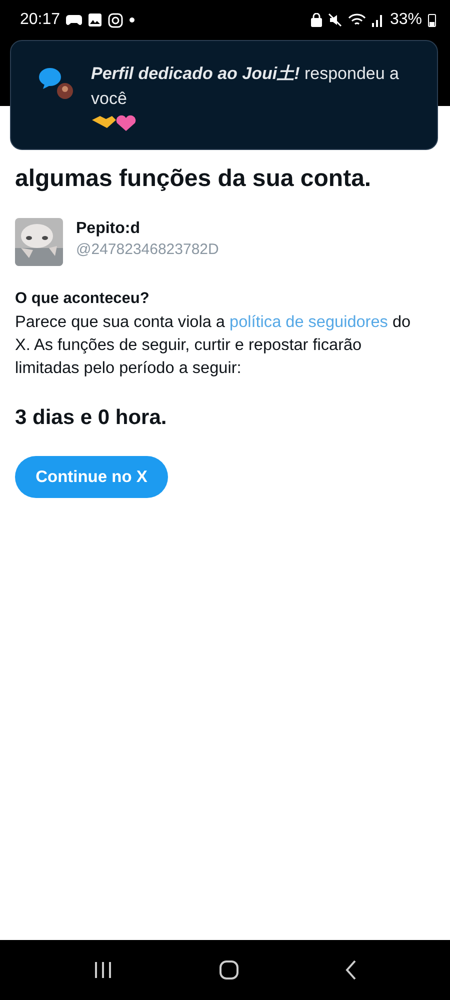 The width and height of the screenshot is (450, 1000). Describe the element at coordinates (351, 970) in the screenshot. I see `back-icon` at that location.